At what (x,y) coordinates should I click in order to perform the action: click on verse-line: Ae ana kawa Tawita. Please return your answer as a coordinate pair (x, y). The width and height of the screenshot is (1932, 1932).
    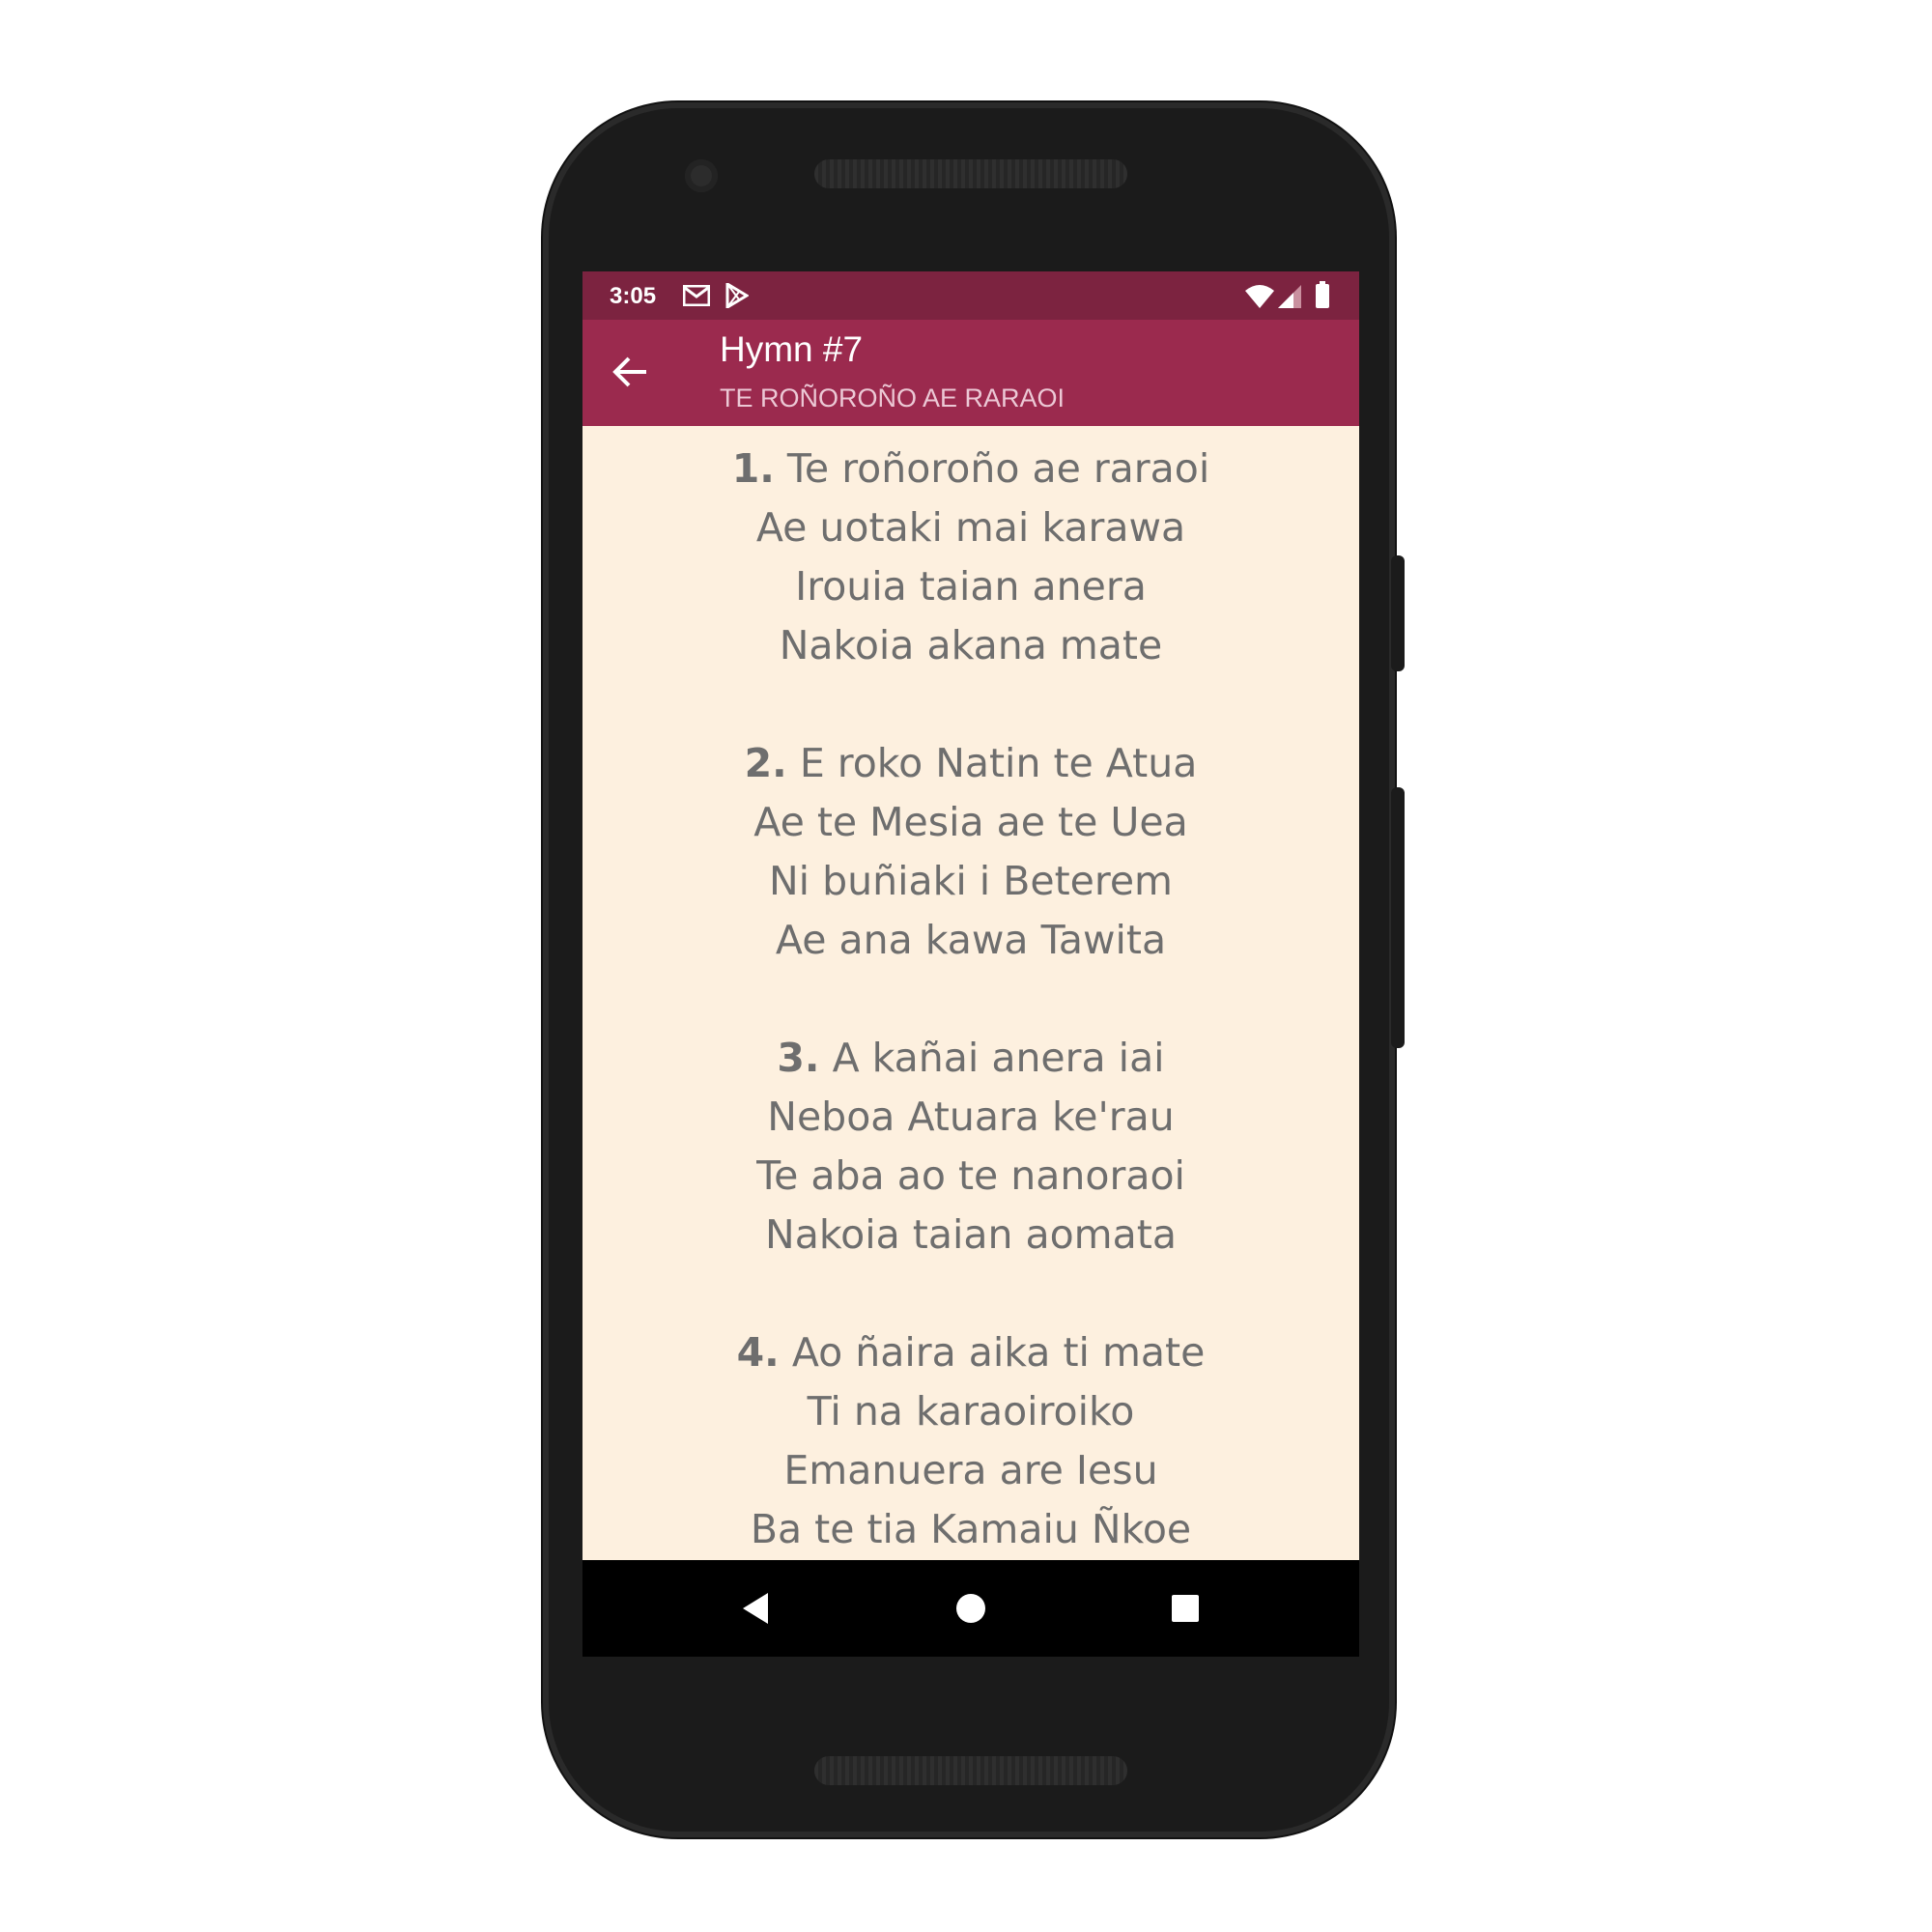
    Looking at the image, I should click on (971, 940).